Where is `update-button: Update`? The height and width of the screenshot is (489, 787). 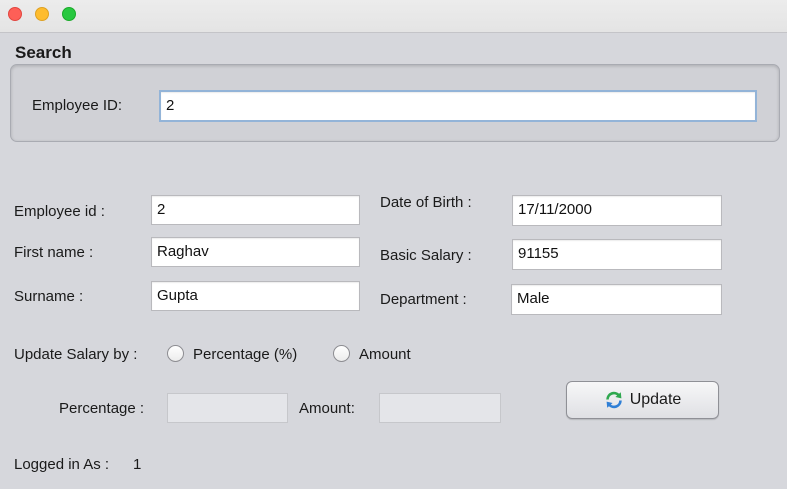
update-button: Update is located at coordinates (642, 400).